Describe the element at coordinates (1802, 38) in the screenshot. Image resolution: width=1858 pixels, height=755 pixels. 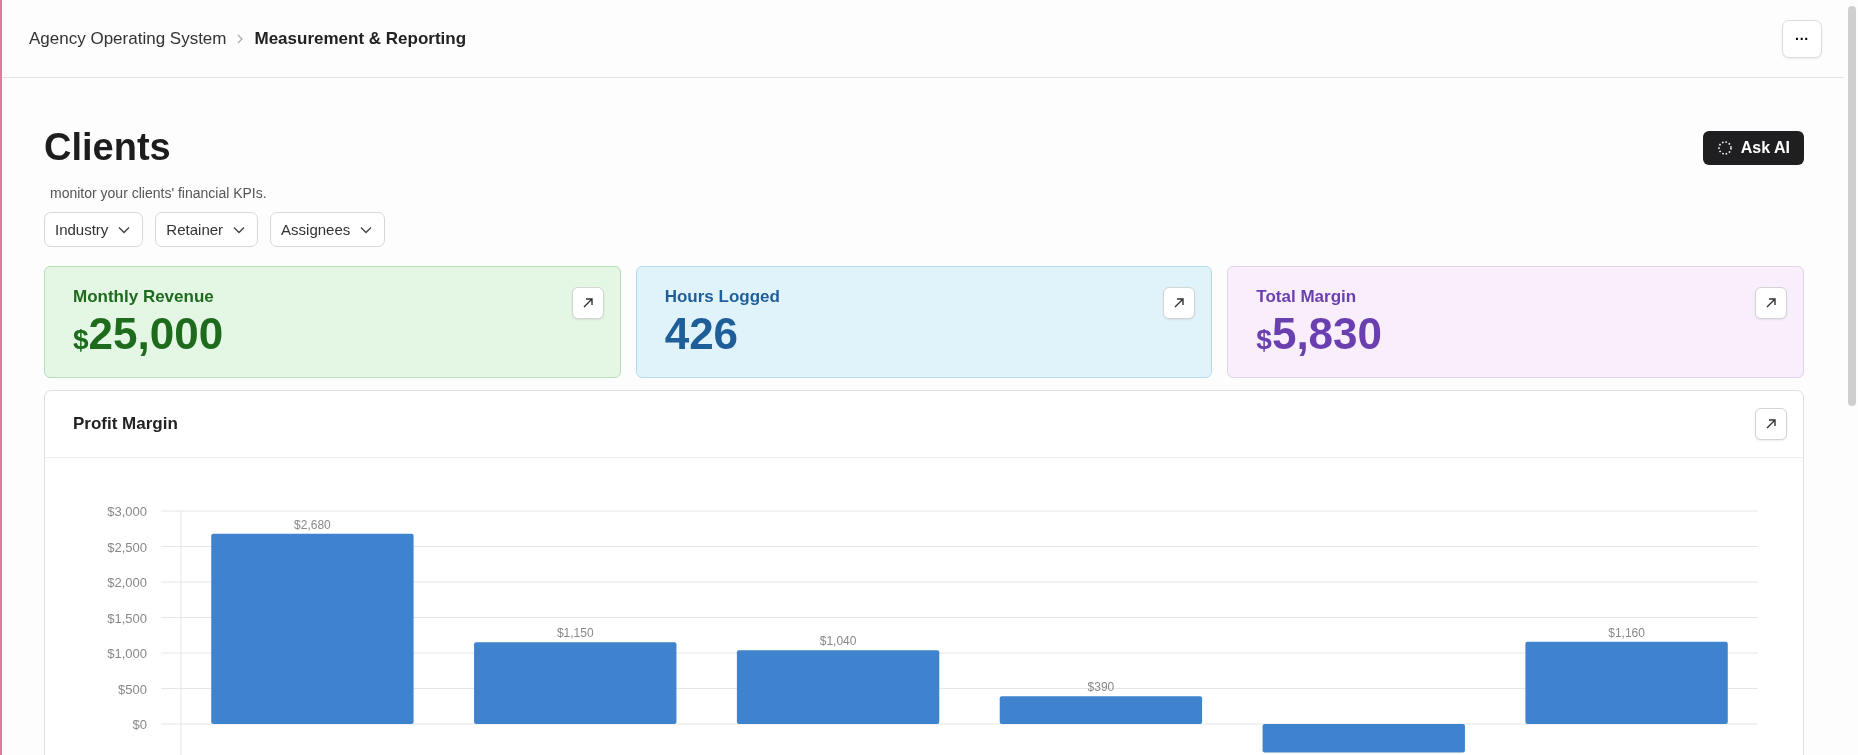
I see `more-button: ···` at that location.